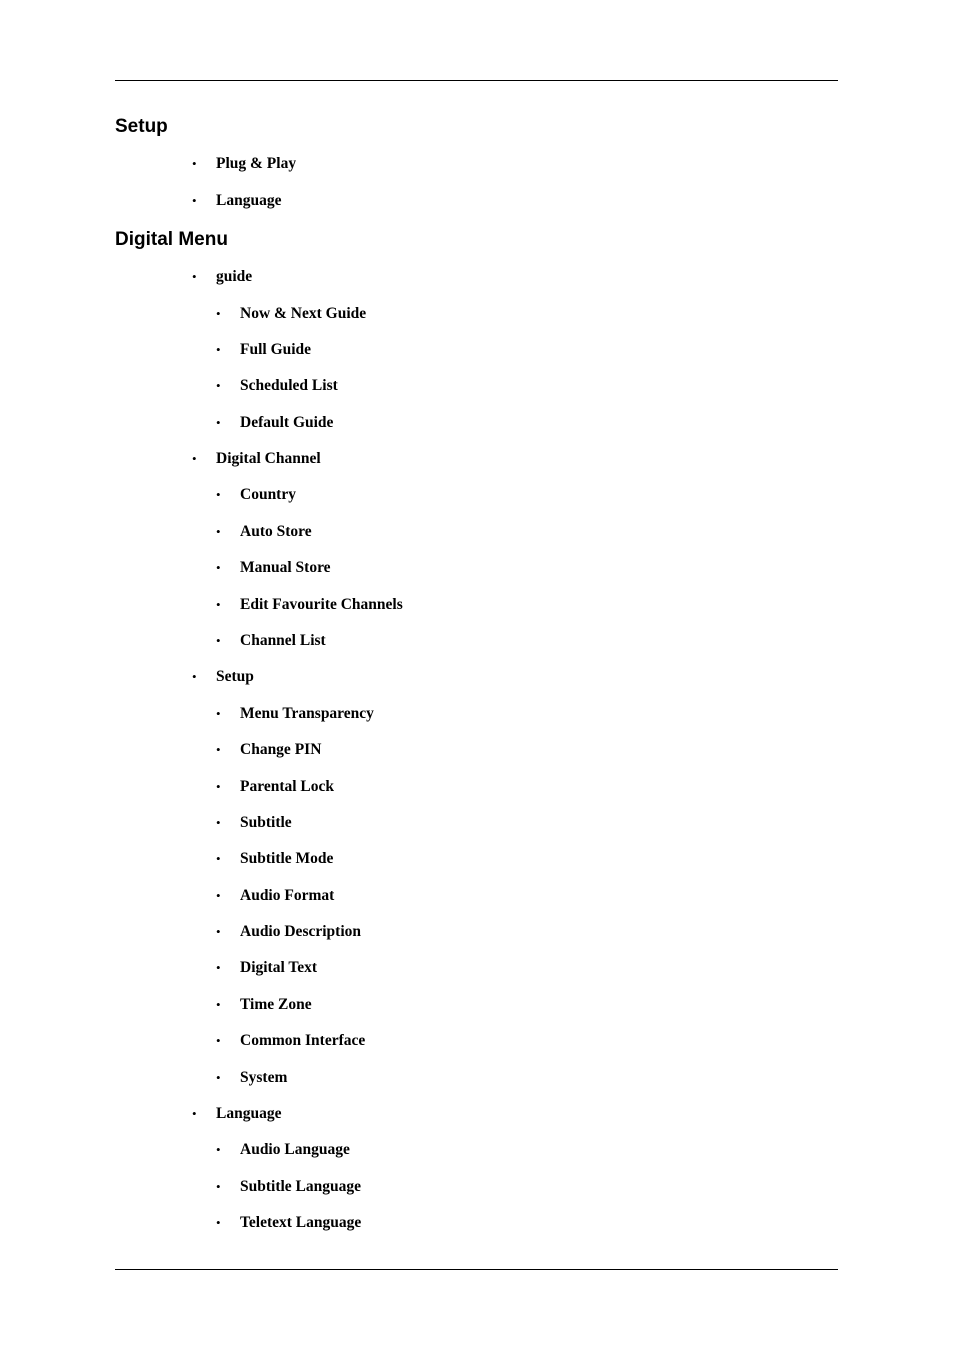 Image resolution: width=954 pixels, height=1350 pixels. I want to click on sub-item-subtitle-mode: • Subtitle Mode, so click(275, 859).